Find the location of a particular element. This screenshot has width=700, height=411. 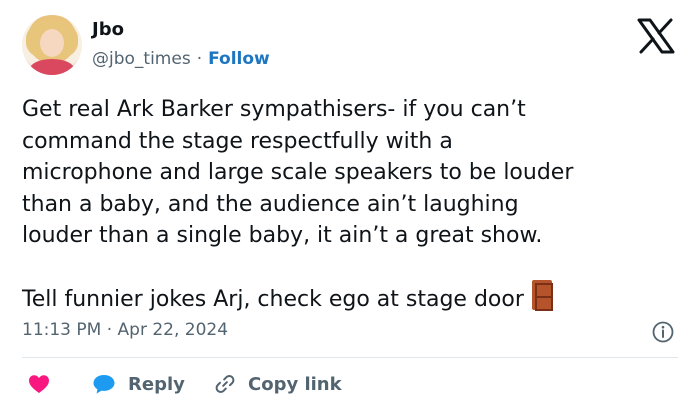

copy-link-button: Copy link is located at coordinates (278, 384).